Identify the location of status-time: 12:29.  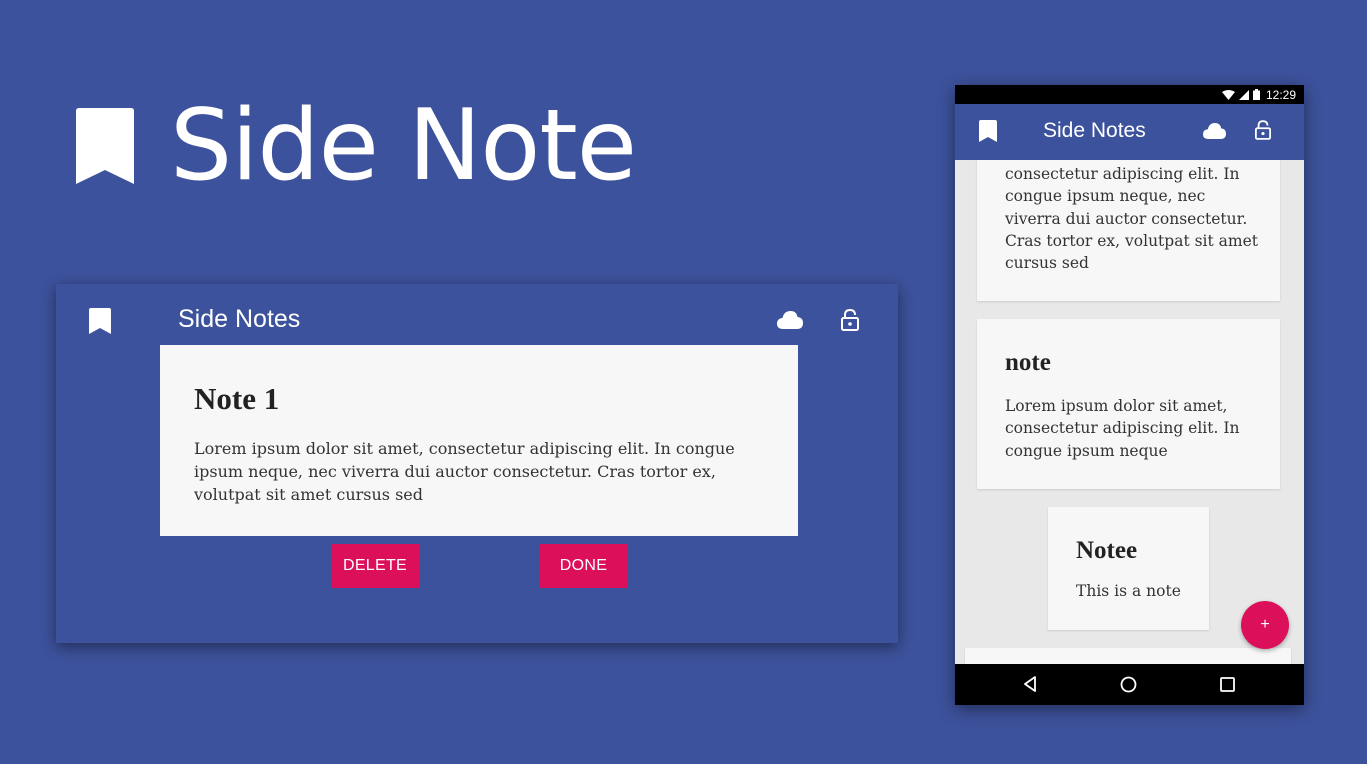
(1280, 94).